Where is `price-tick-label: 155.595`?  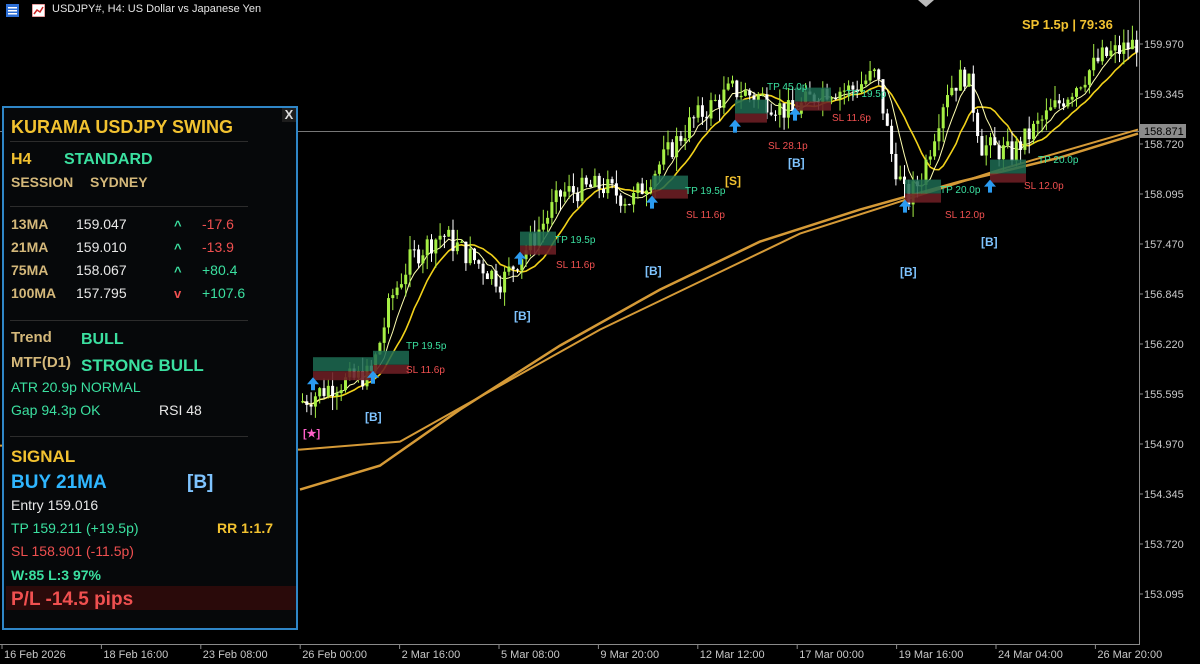
price-tick-label: 155.595 is located at coordinates (1164, 395).